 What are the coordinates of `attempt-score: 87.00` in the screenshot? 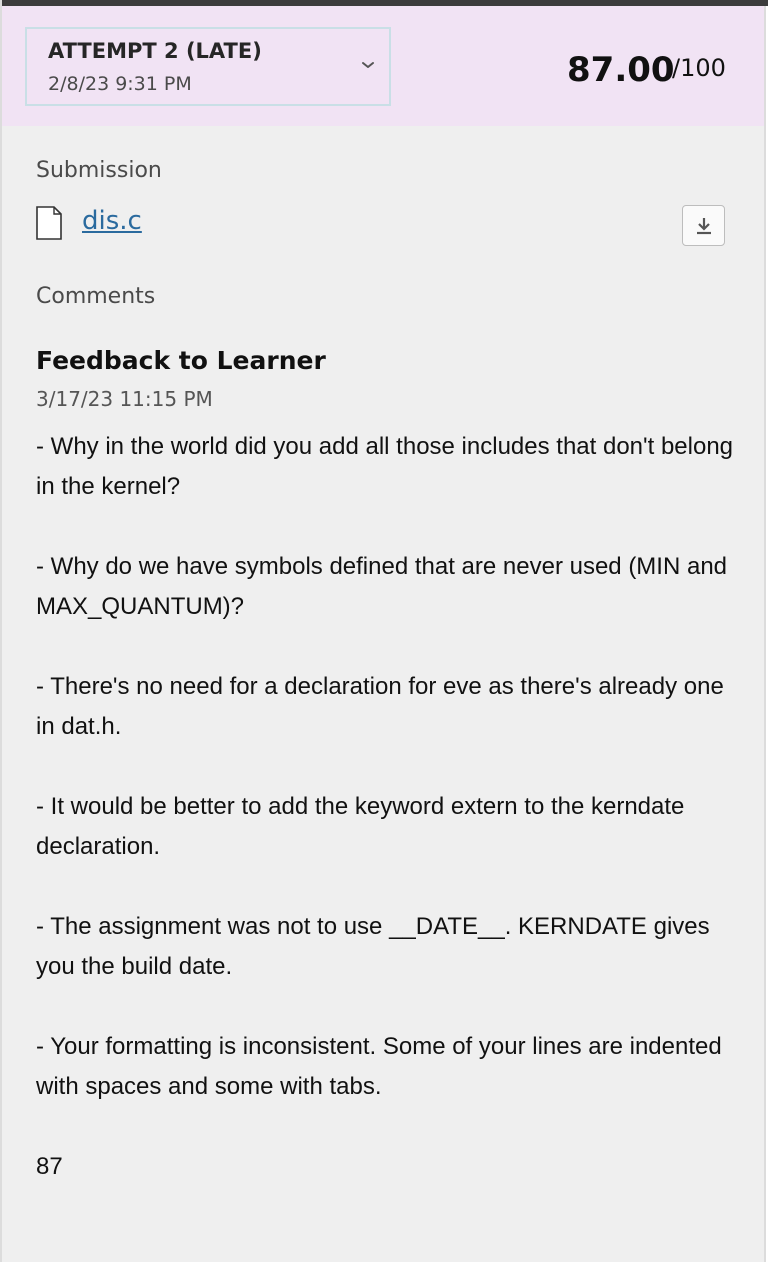 It's located at (621, 70).